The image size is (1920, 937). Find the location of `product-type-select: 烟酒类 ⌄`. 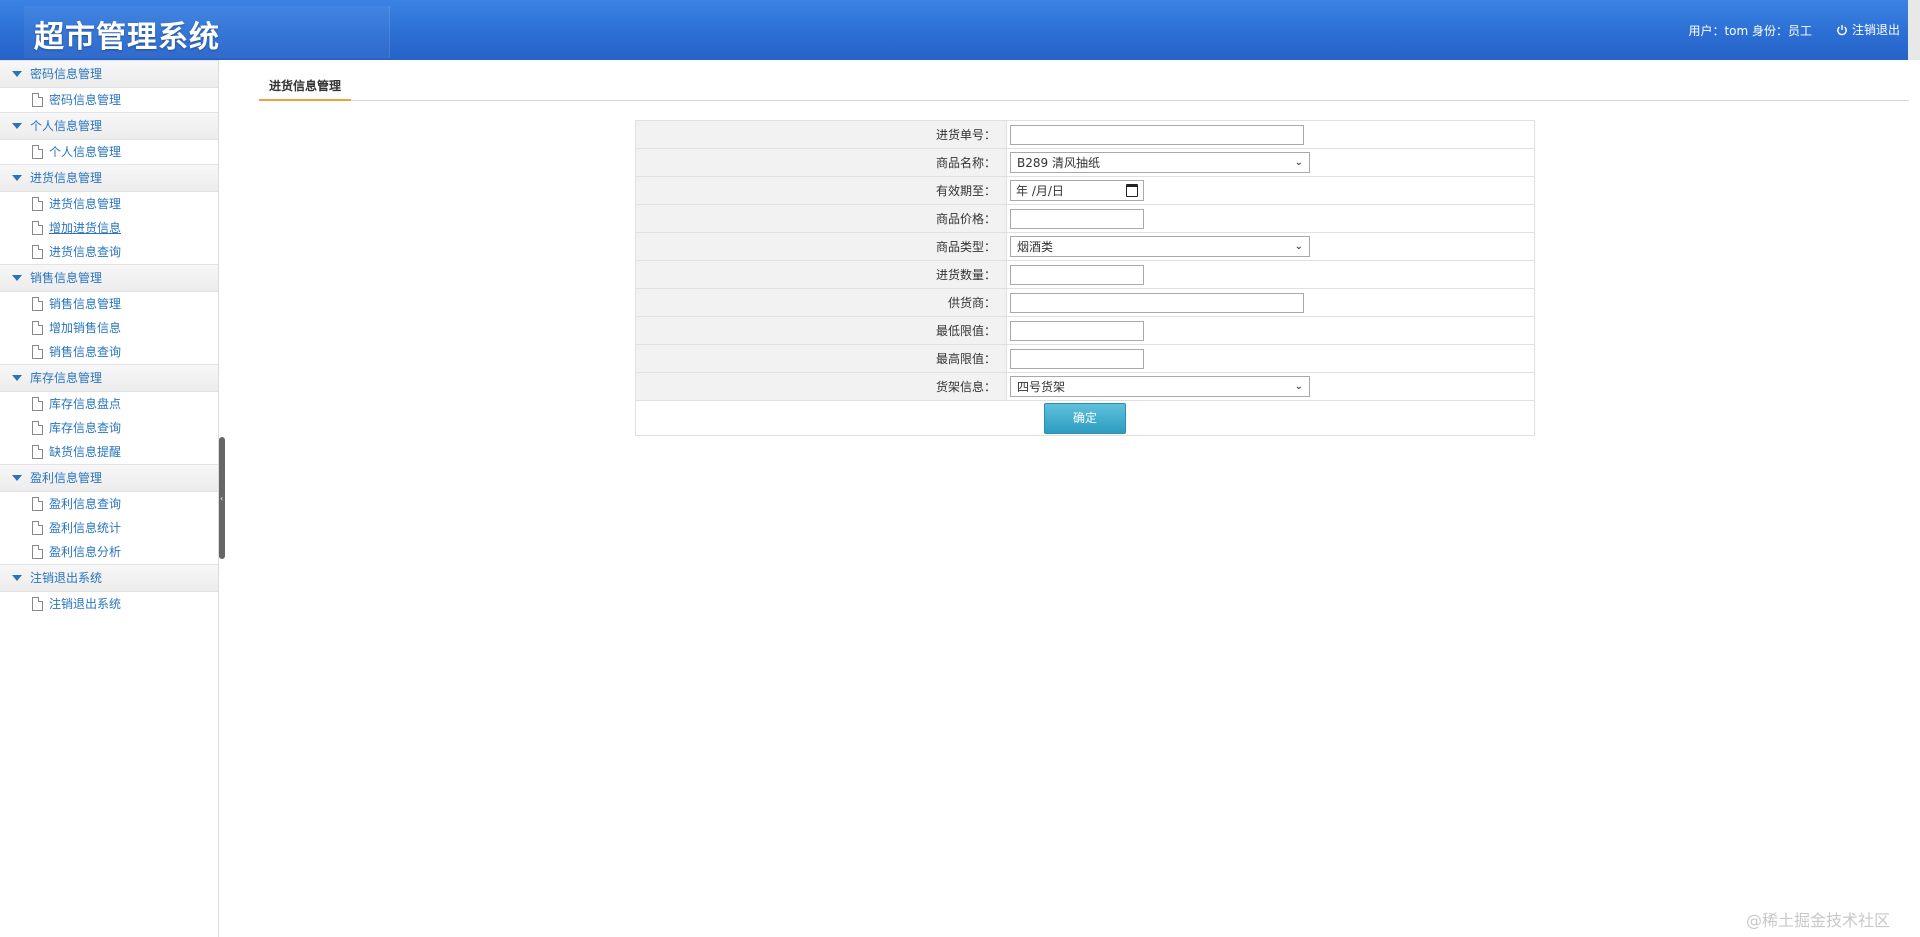

product-type-select: 烟酒类 ⌄ is located at coordinates (1160, 246).